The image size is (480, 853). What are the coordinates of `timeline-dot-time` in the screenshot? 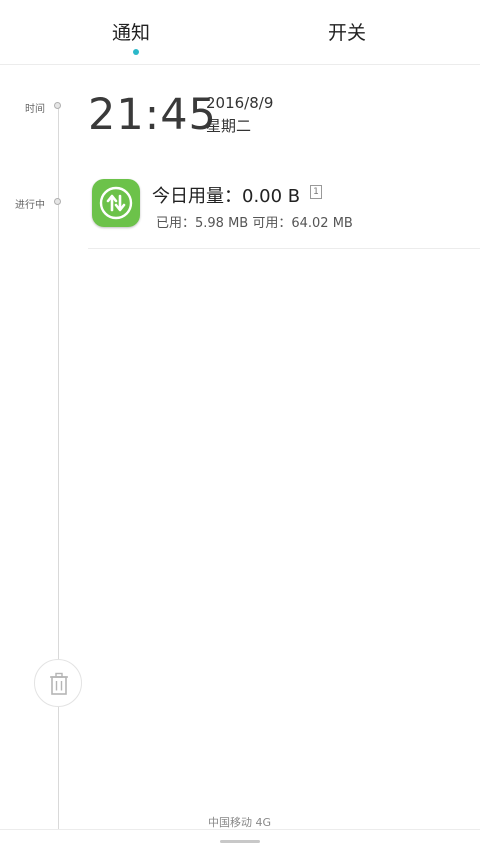 It's located at (57, 105).